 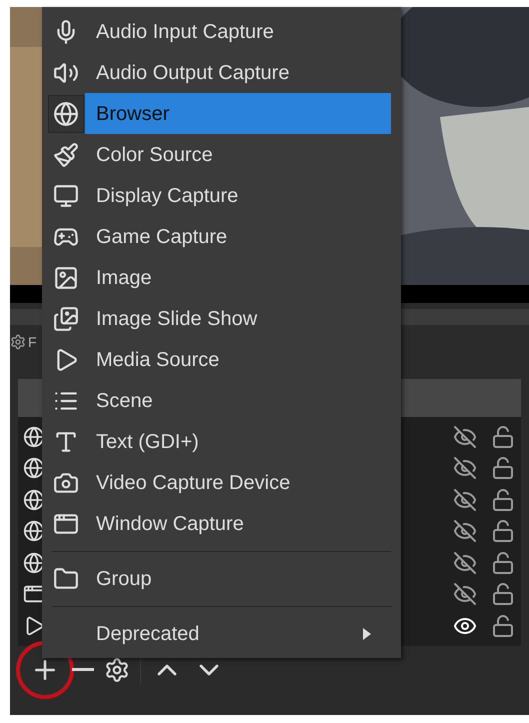 What do you see at coordinates (221, 195) in the screenshot?
I see `menu-item: Display Capture` at bounding box center [221, 195].